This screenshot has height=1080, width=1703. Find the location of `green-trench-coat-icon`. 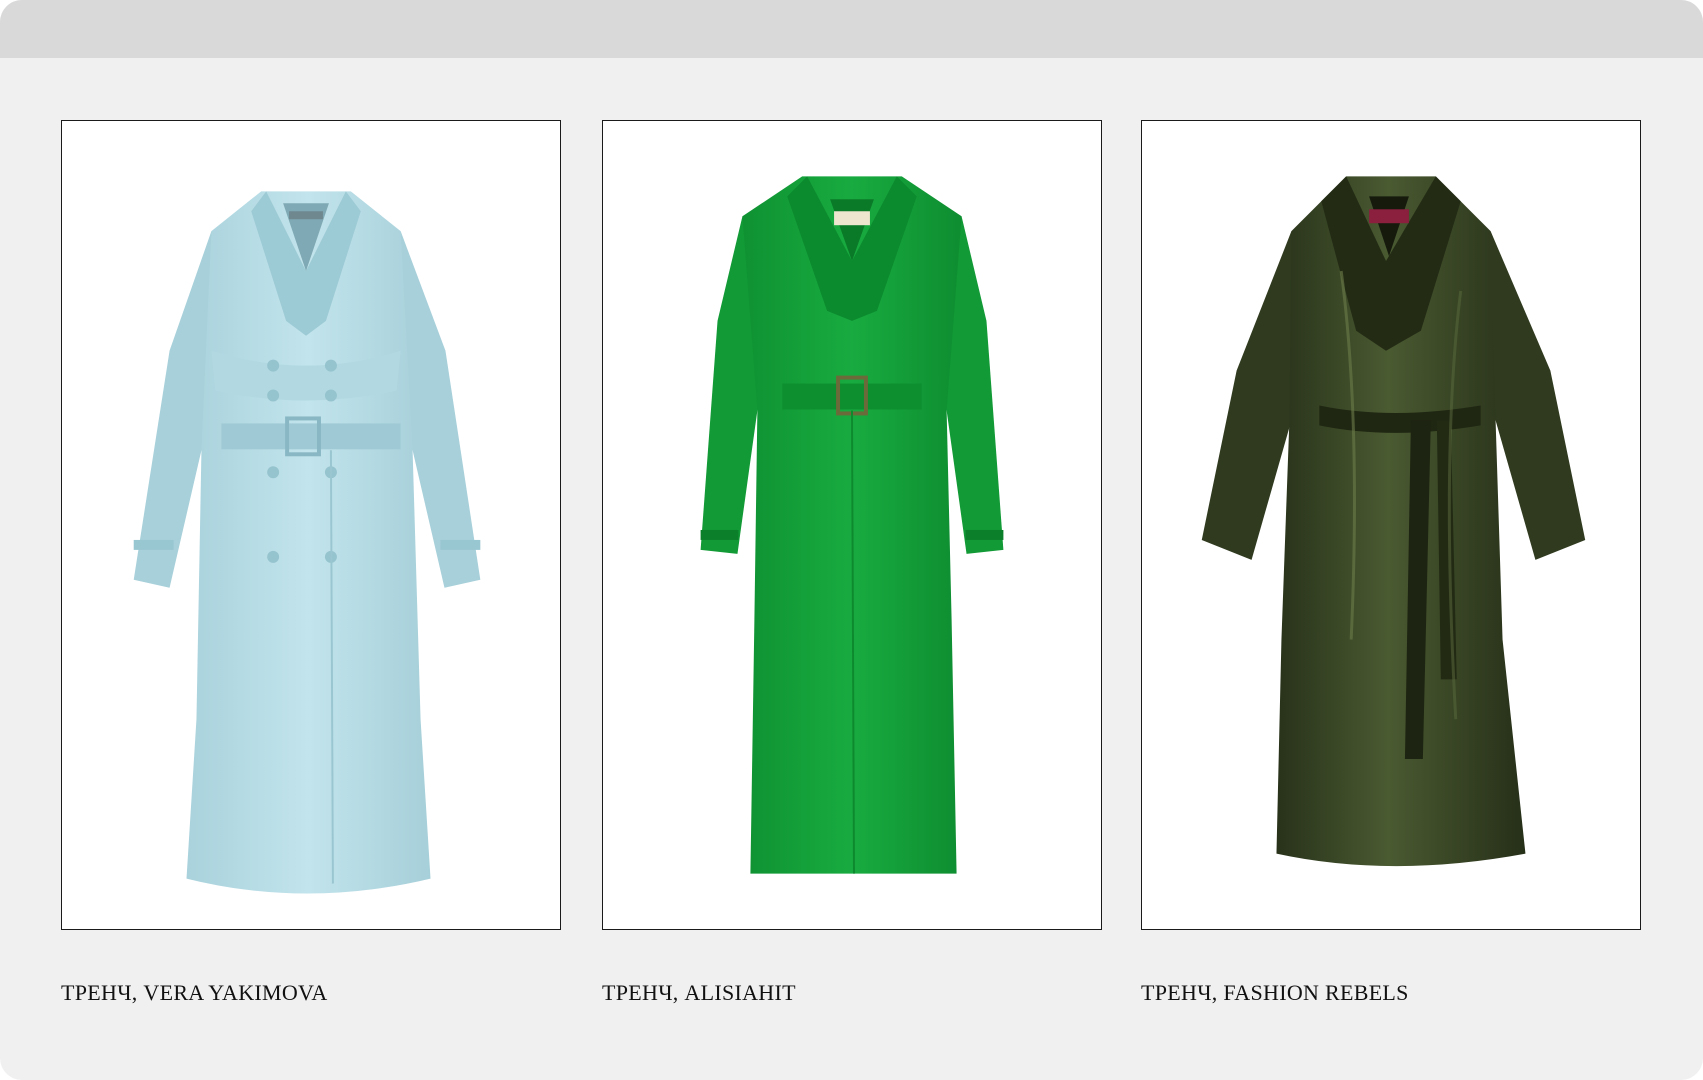

green-trench-coat-icon is located at coordinates (852, 525).